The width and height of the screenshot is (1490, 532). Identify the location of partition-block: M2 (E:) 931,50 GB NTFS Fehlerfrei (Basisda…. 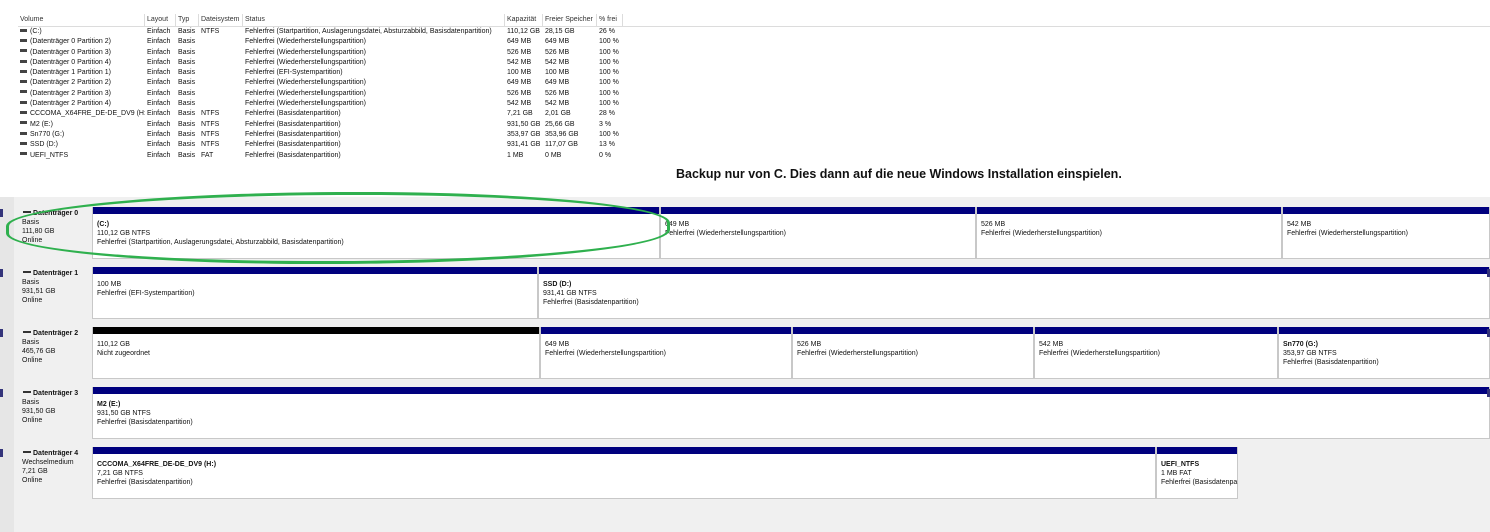
(791, 413).